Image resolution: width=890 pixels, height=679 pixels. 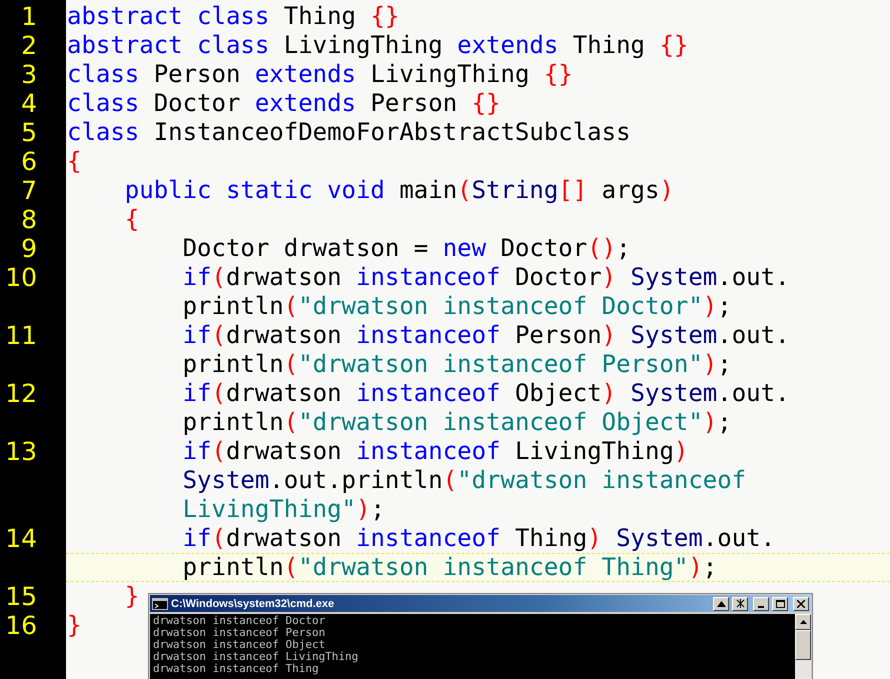 What do you see at coordinates (283, 509) in the screenshot?
I see `code-line: LivingThing");` at bounding box center [283, 509].